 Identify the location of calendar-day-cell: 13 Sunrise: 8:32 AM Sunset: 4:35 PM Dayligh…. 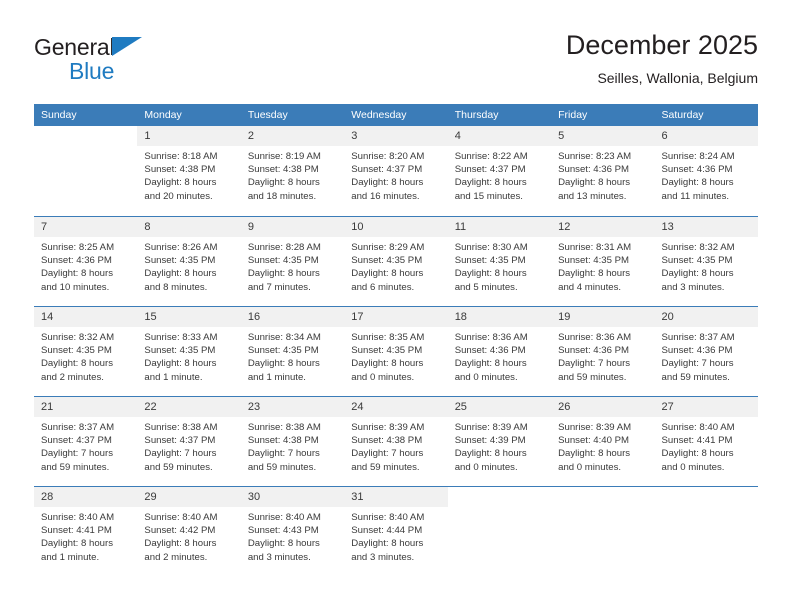
(706, 261).